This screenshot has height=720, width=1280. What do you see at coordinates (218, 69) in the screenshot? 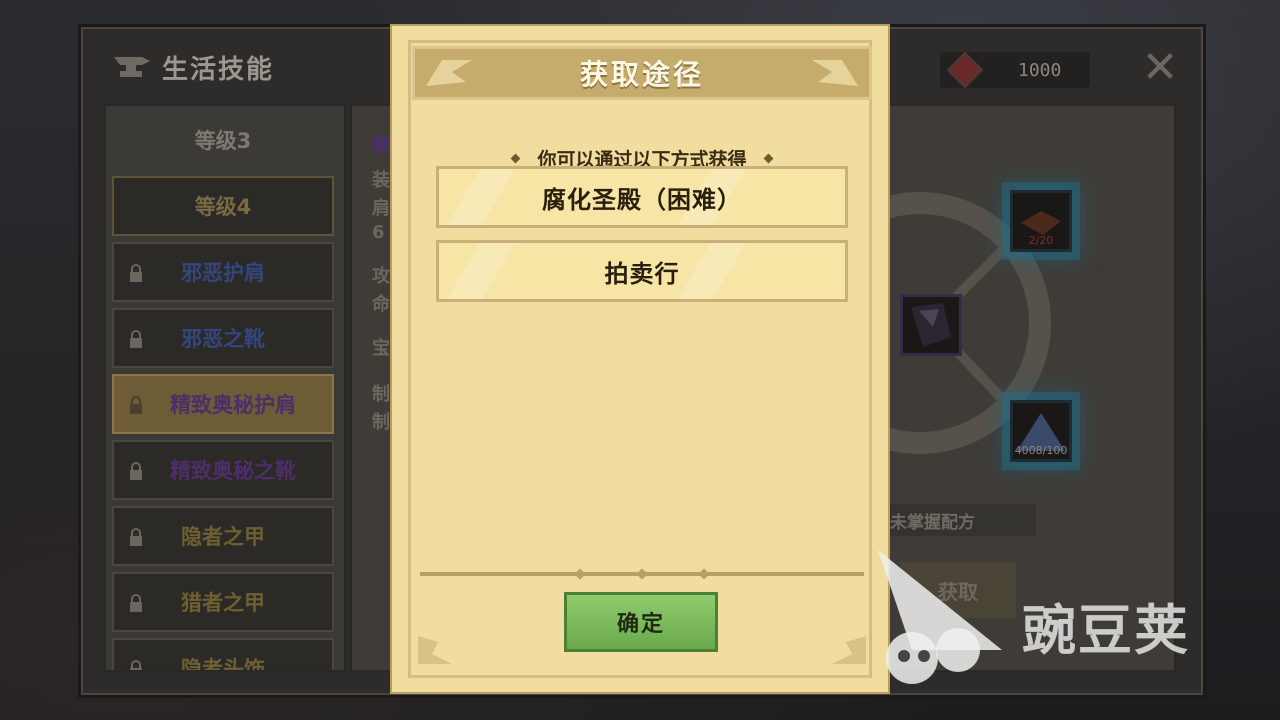
I see `window-title-text: 生活技能` at bounding box center [218, 69].